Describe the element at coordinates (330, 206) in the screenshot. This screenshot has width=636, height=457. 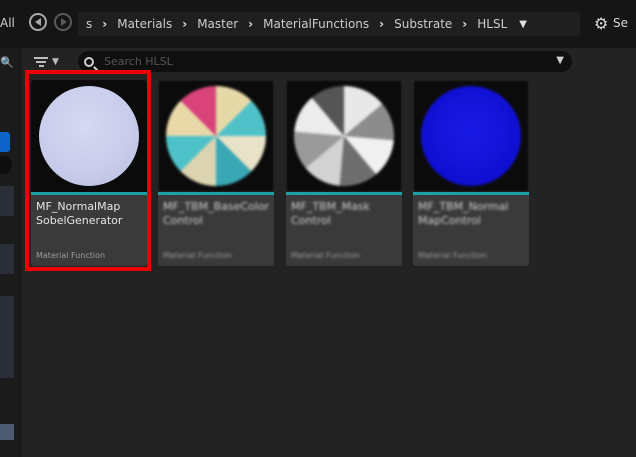
I see `asset-name-line: MF_TBM_Mask` at that location.